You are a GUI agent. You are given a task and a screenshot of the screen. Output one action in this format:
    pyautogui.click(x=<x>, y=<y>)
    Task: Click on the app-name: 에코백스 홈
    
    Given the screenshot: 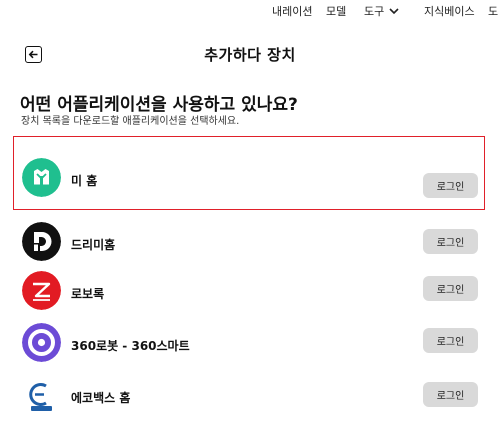 What is the action you would take?
    pyautogui.click(x=101, y=398)
    